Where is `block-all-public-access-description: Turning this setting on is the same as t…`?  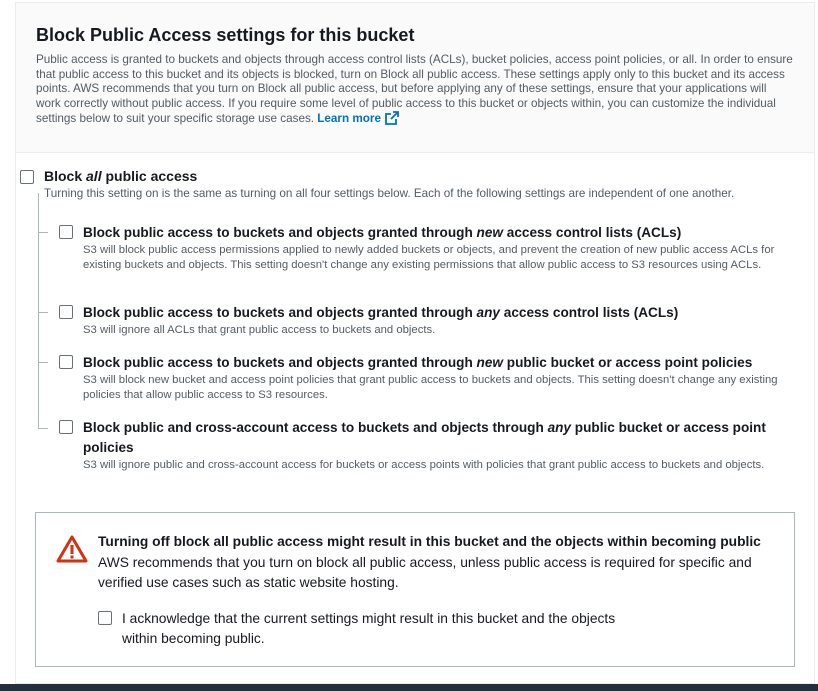 block-all-public-access-description: Turning this setting on is the same as t… is located at coordinates (389, 193).